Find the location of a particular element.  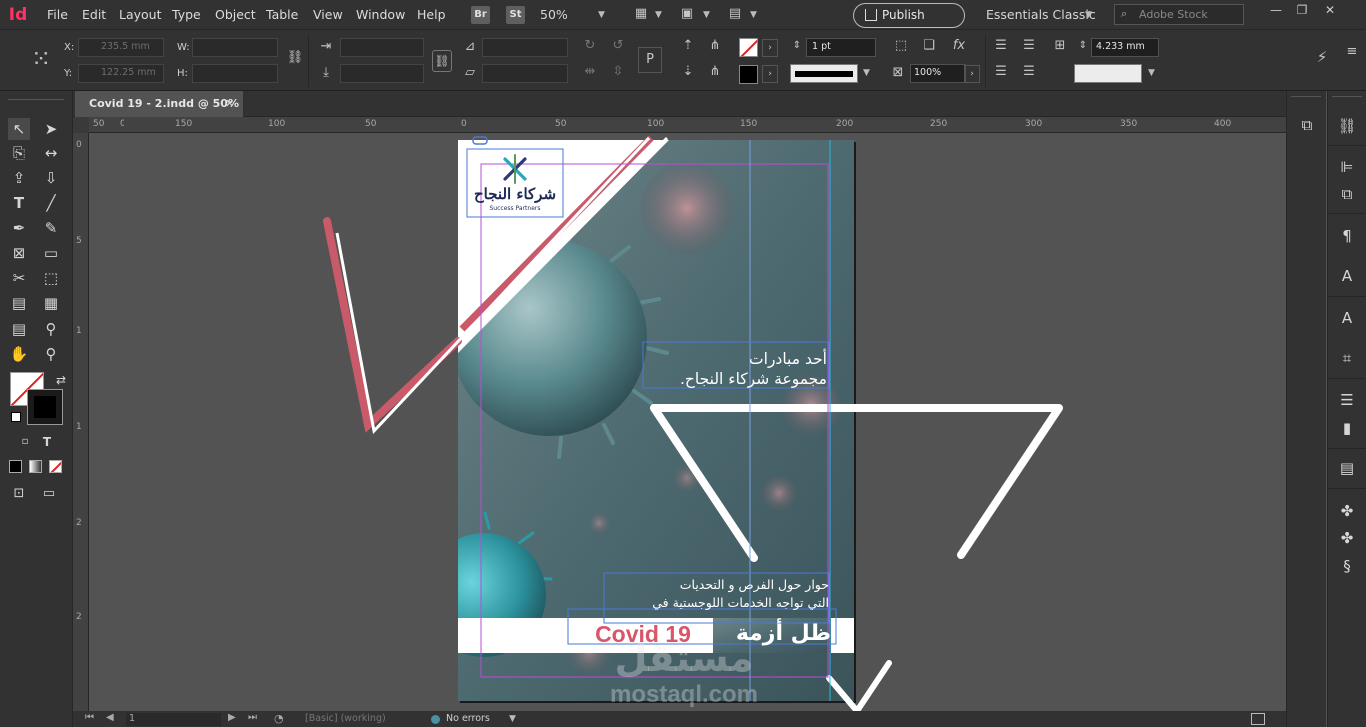

stroke-type-dropdown-icon: ▼ is located at coordinates (866, 73).